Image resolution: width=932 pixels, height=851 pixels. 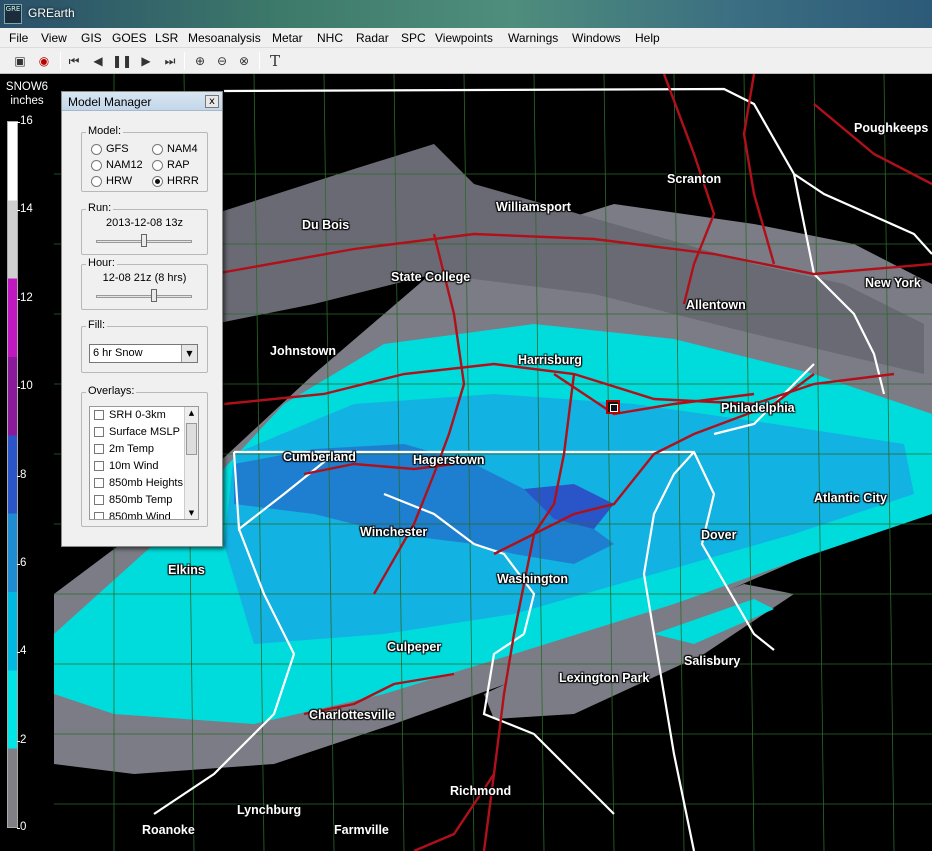 I want to click on hour-slider, so click(x=144, y=296).